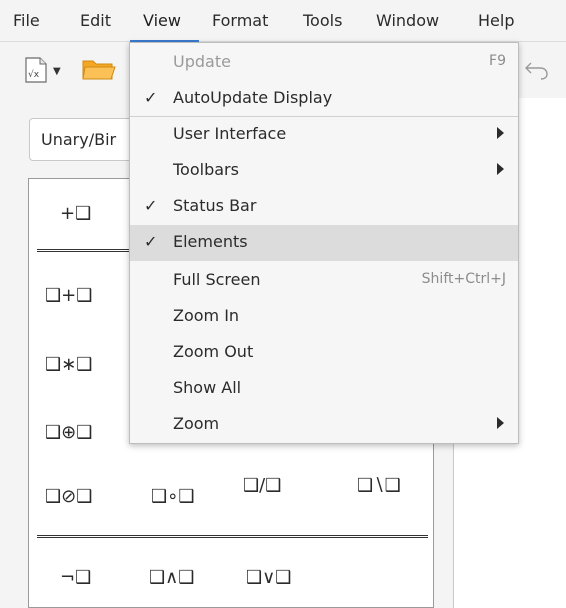 Image resolution: width=566 pixels, height=608 pixels. Describe the element at coordinates (162, 21) in the screenshot. I see `menu-view: View` at that location.